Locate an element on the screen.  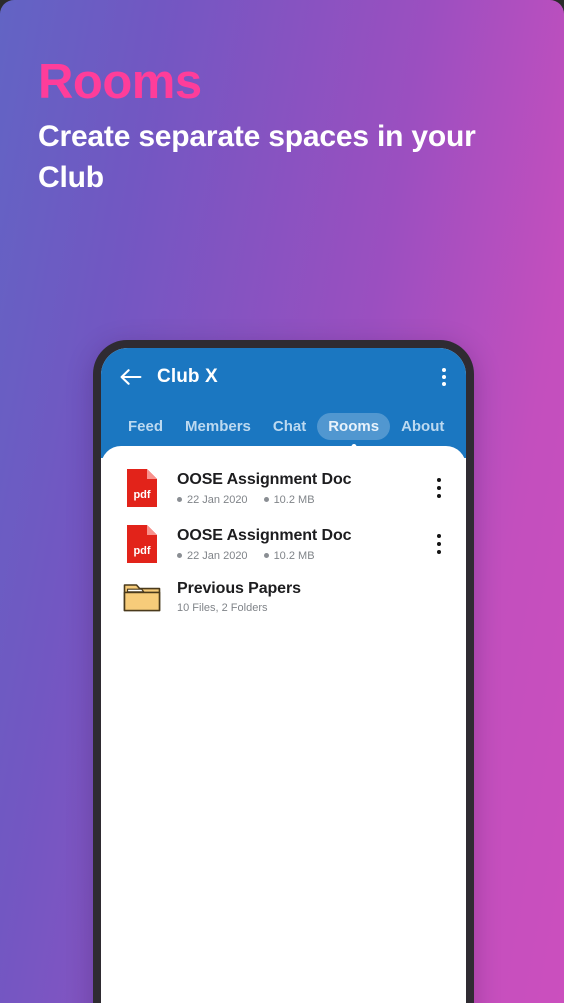
folder-name: Previous Papers is located at coordinates (239, 588).